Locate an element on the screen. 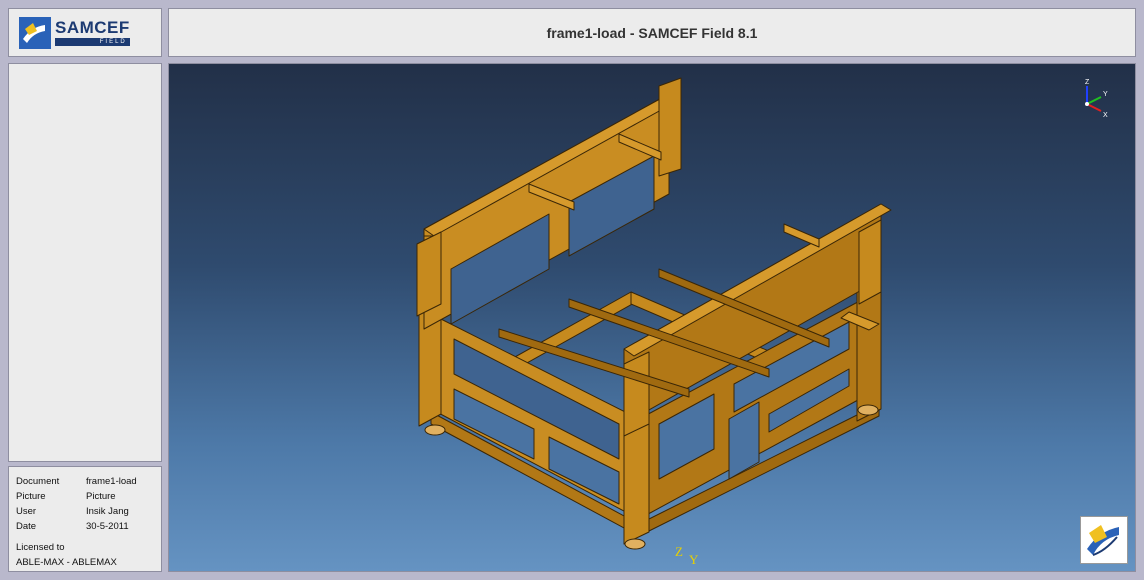 This screenshot has height=580, width=1144. title-bar: frame1-load - SAMCEF Field 8.1 is located at coordinates (652, 32).